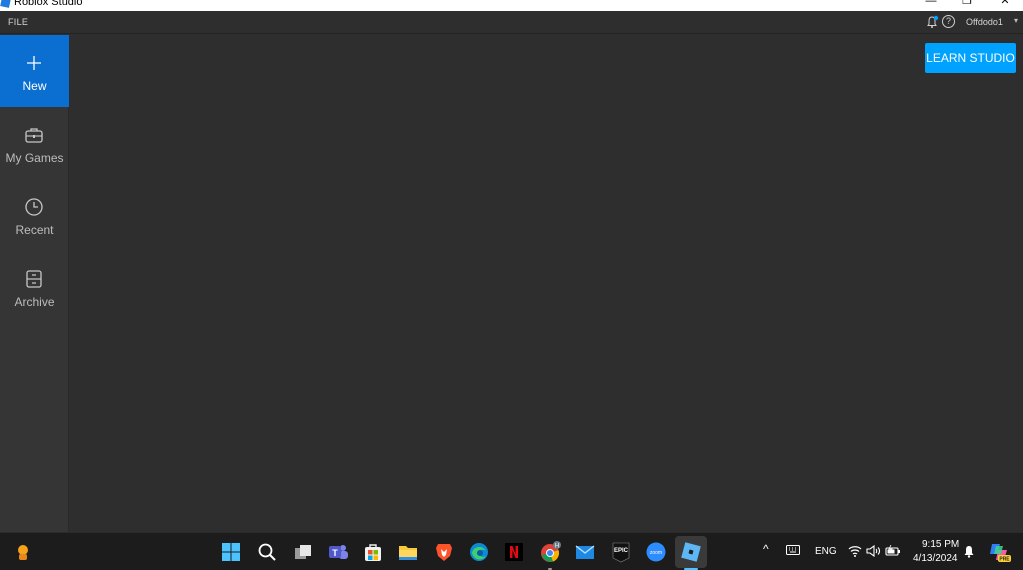  Describe the element at coordinates (34, 279) in the screenshot. I see `archive-box-icon` at that location.